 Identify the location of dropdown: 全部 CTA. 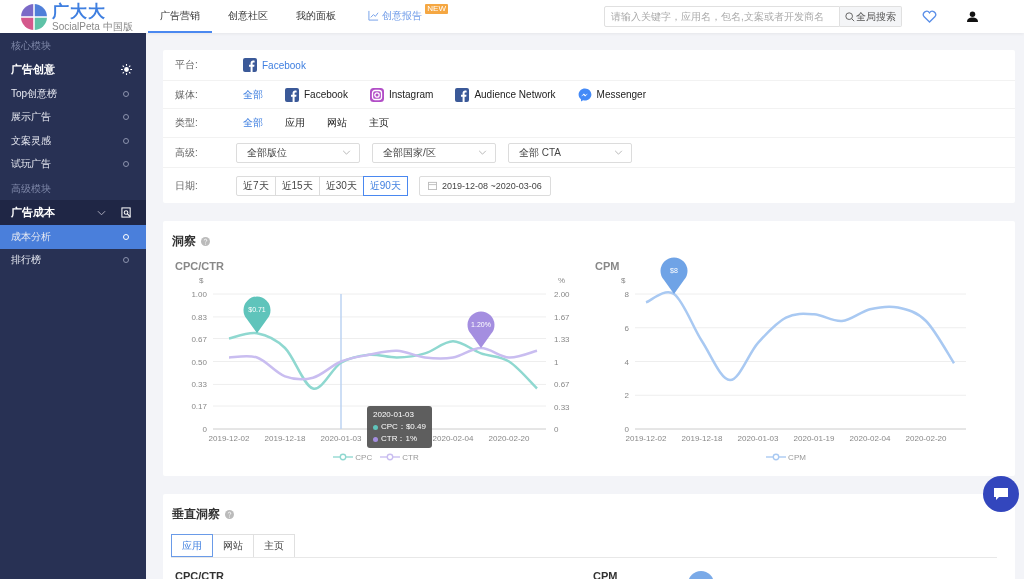
(570, 152).